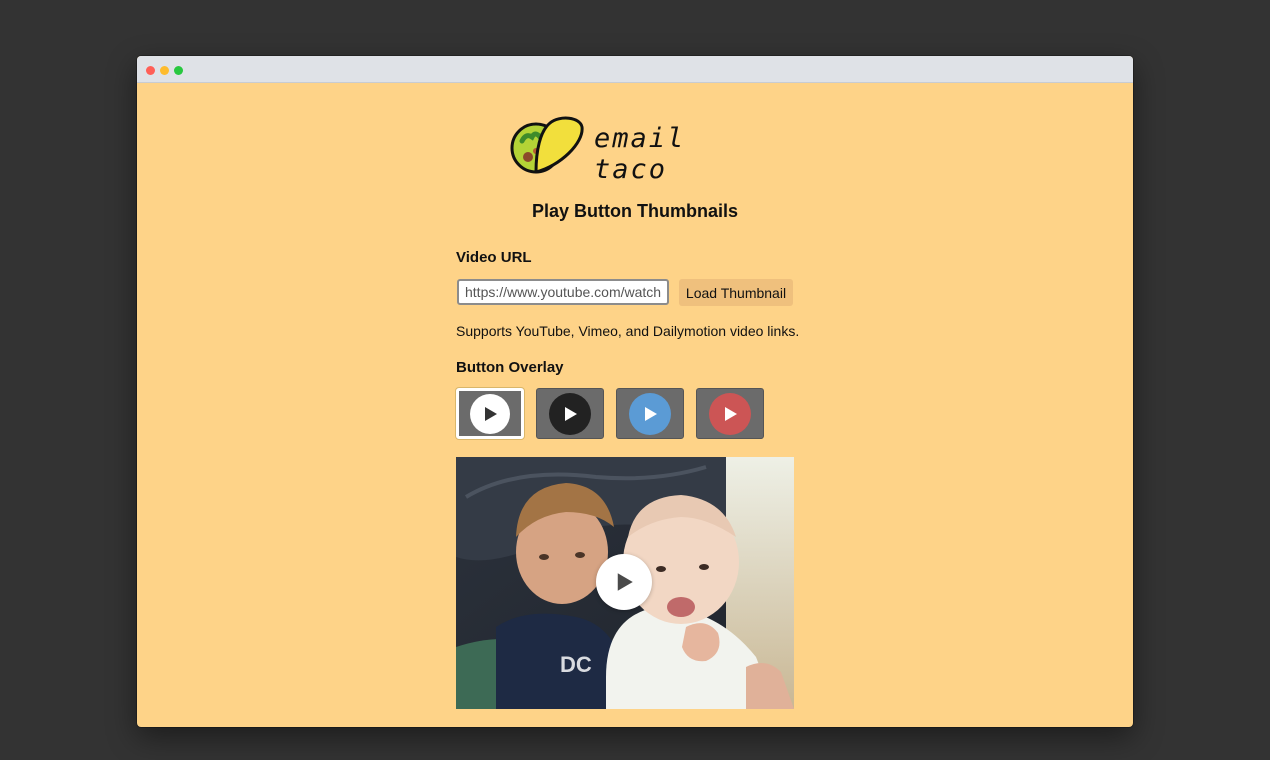 Image resolution: width=1270 pixels, height=760 pixels. Describe the element at coordinates (510, 367) in the screenshot. I see `button-overlay-label: Button Overlay` at that location.